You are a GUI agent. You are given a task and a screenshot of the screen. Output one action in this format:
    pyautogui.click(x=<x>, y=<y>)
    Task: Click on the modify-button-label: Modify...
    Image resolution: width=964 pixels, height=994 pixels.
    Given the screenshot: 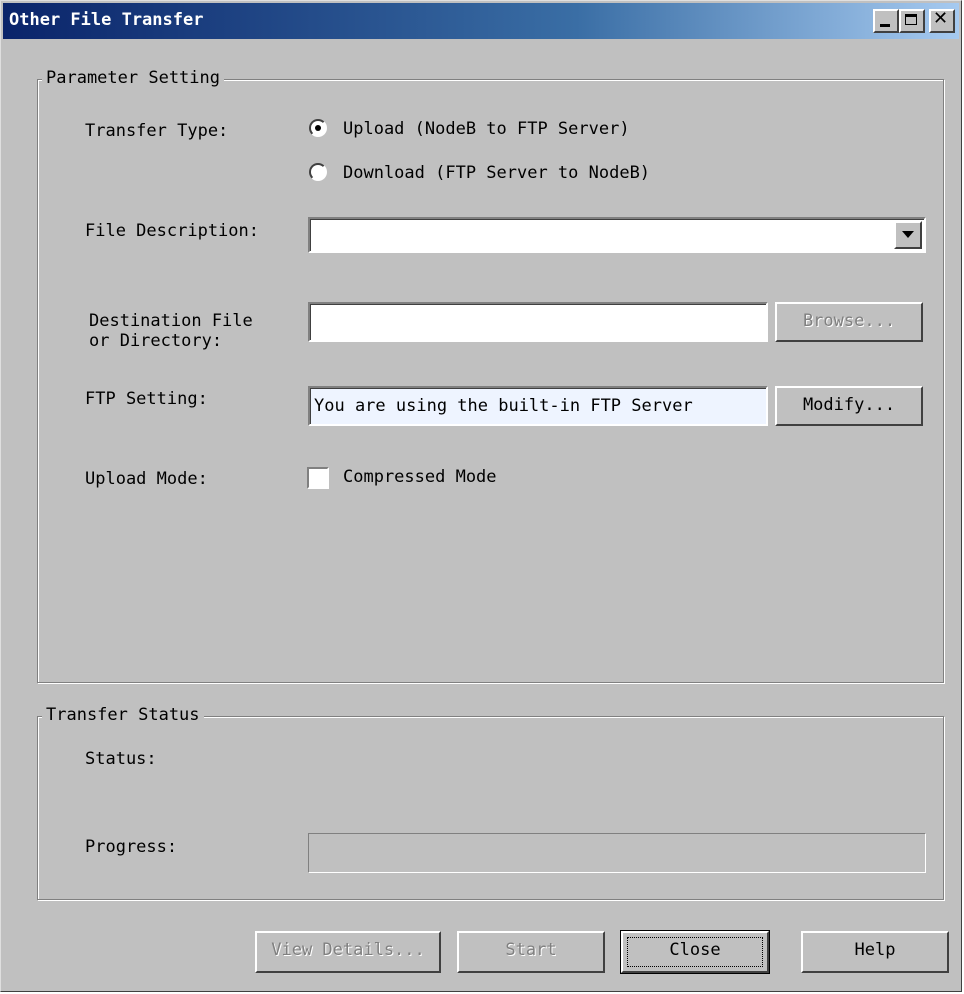 What is the action you would take?
    pyautogui.click(x=849, y=405)
    